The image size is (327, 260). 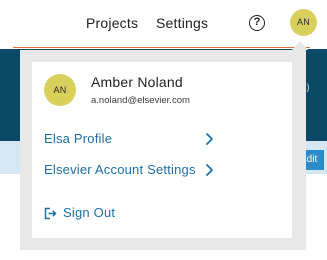 What do you see at coordinates (120, 169) in the screenshot?
I see `account-settings-link: Elsevier Account Settings` at bounding box center [120, 169].